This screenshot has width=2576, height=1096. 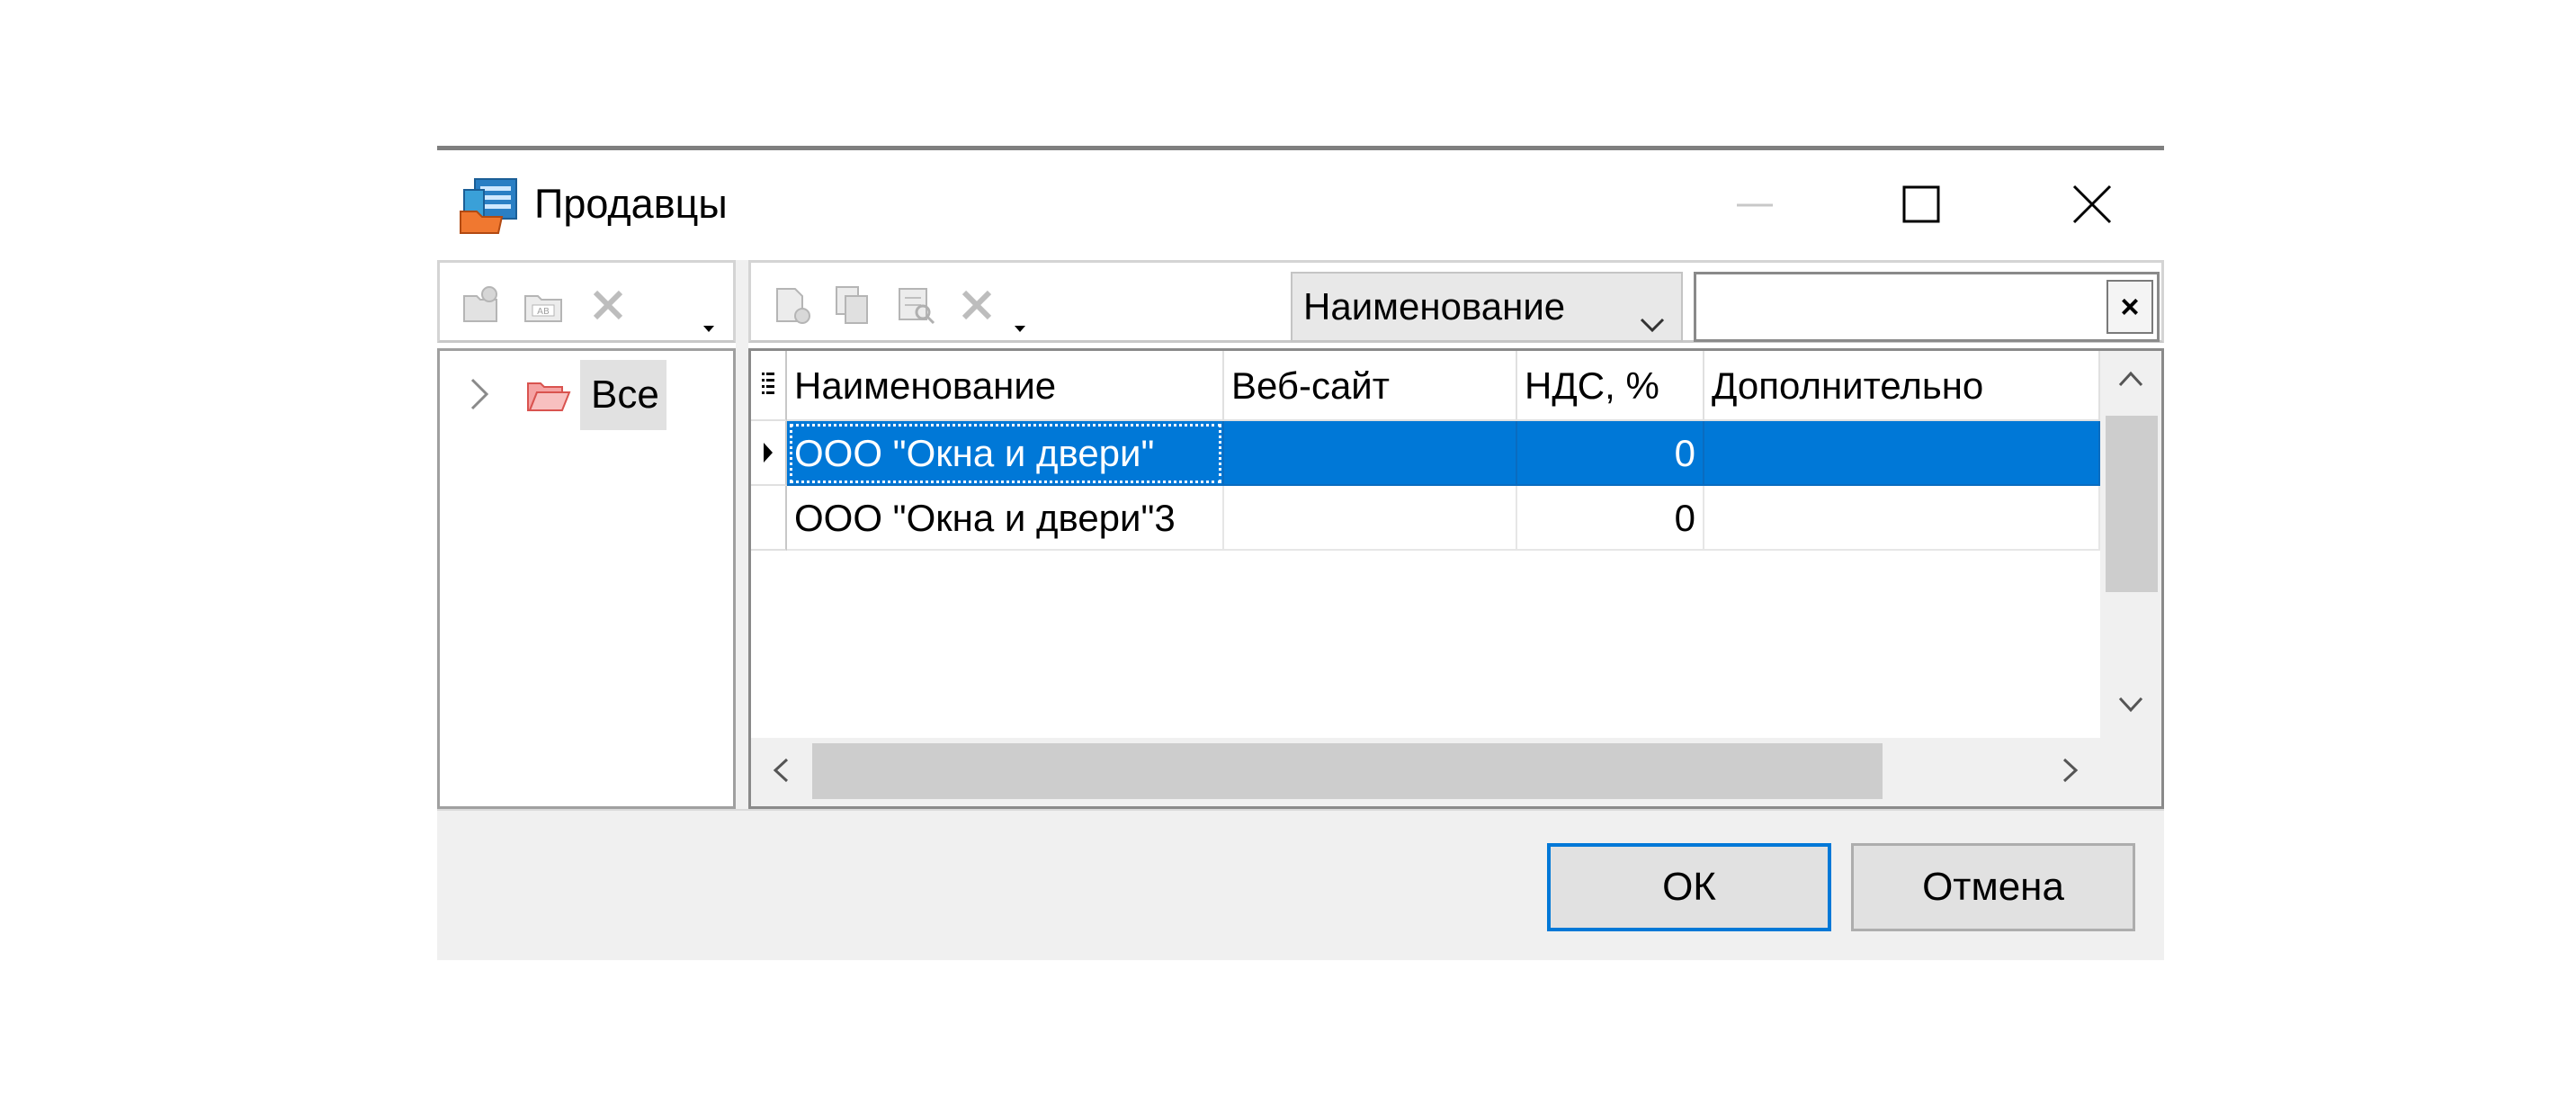 I want to click on minimize-icon, so click(x=1755, y=206).